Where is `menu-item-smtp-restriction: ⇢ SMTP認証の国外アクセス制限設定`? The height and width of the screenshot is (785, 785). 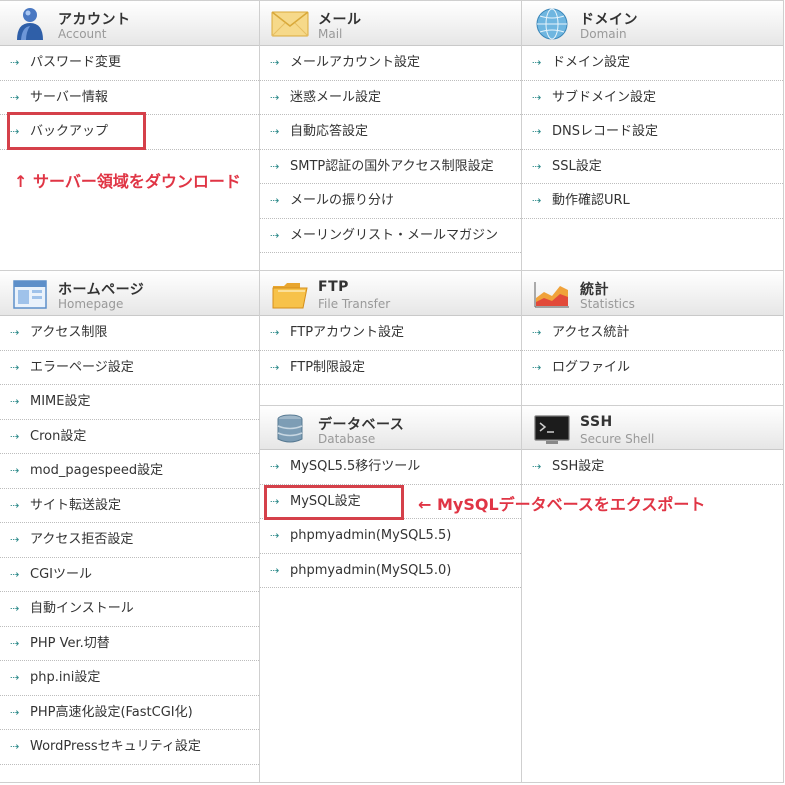
menu-item-smtp-restriction: ⇢ SMTP認証の国外アクセス制限設定 is located at coordinates (390, 167).